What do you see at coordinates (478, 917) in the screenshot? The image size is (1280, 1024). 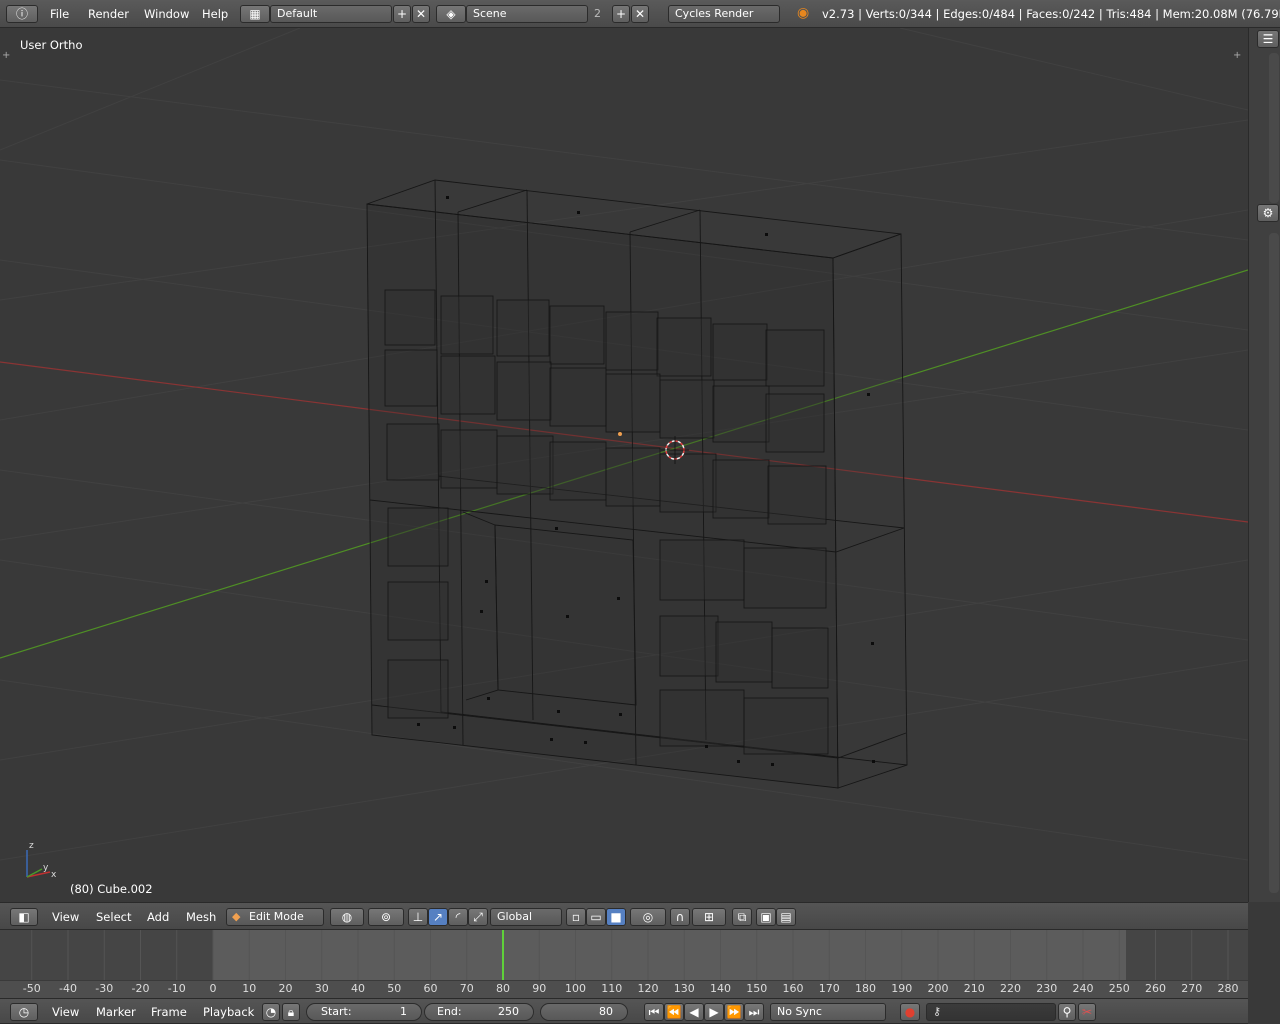 I see `scale-manipulator-button: ⤢` at bounding box center [478, 917].